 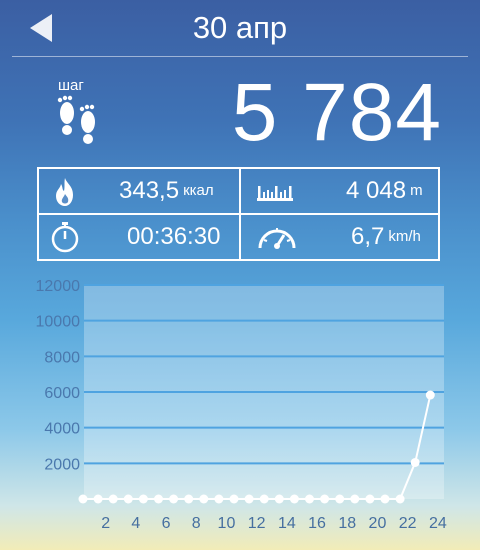 I want to click on calories-cell: 343,5 ккал, so click(x=139, y=191).